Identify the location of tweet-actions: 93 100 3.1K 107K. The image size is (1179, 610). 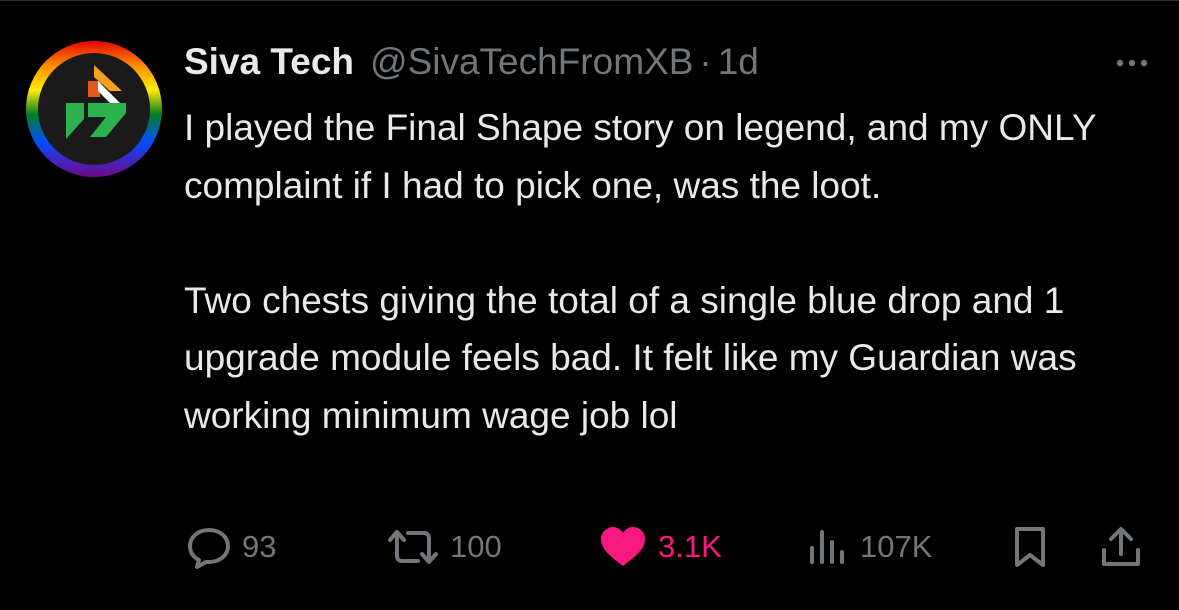
(666, 547).